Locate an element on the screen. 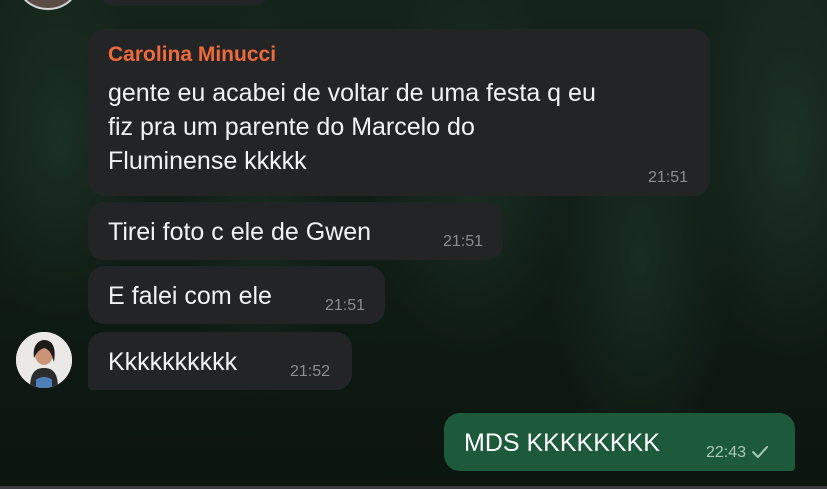  message-bubble: E falei com ele 21:51 is located at coordinates (236, 295).